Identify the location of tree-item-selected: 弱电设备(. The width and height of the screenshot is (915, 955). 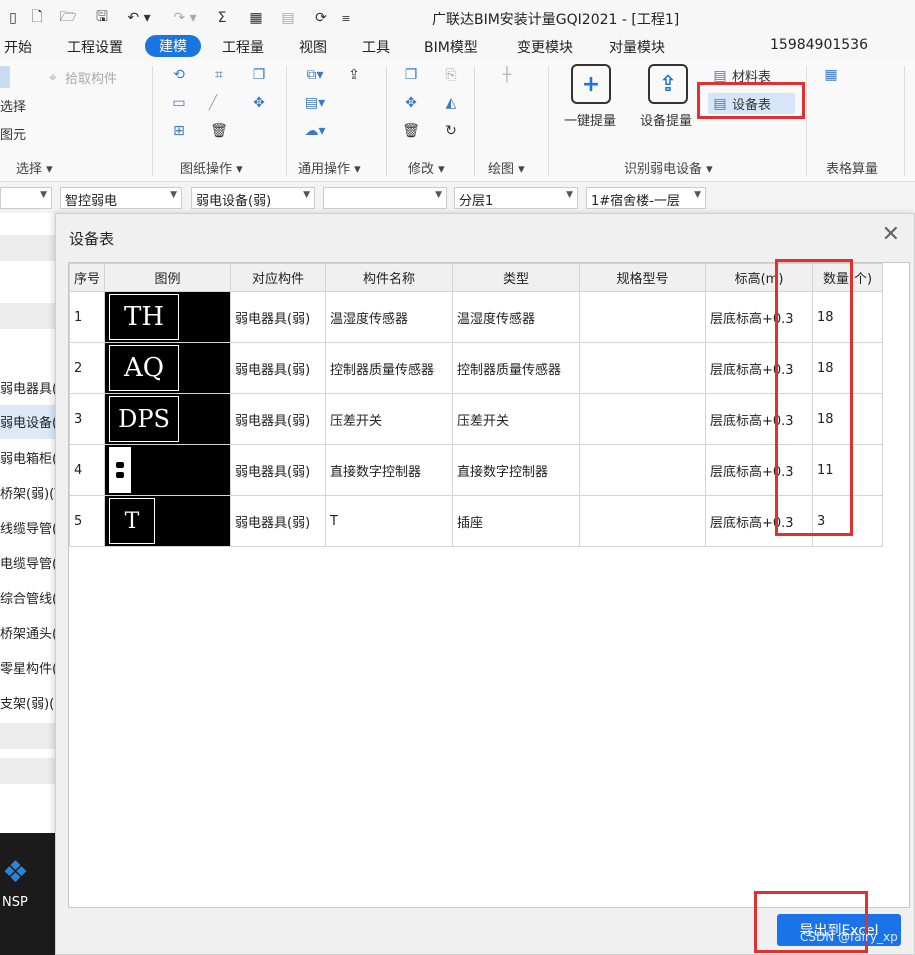
(28, 422).